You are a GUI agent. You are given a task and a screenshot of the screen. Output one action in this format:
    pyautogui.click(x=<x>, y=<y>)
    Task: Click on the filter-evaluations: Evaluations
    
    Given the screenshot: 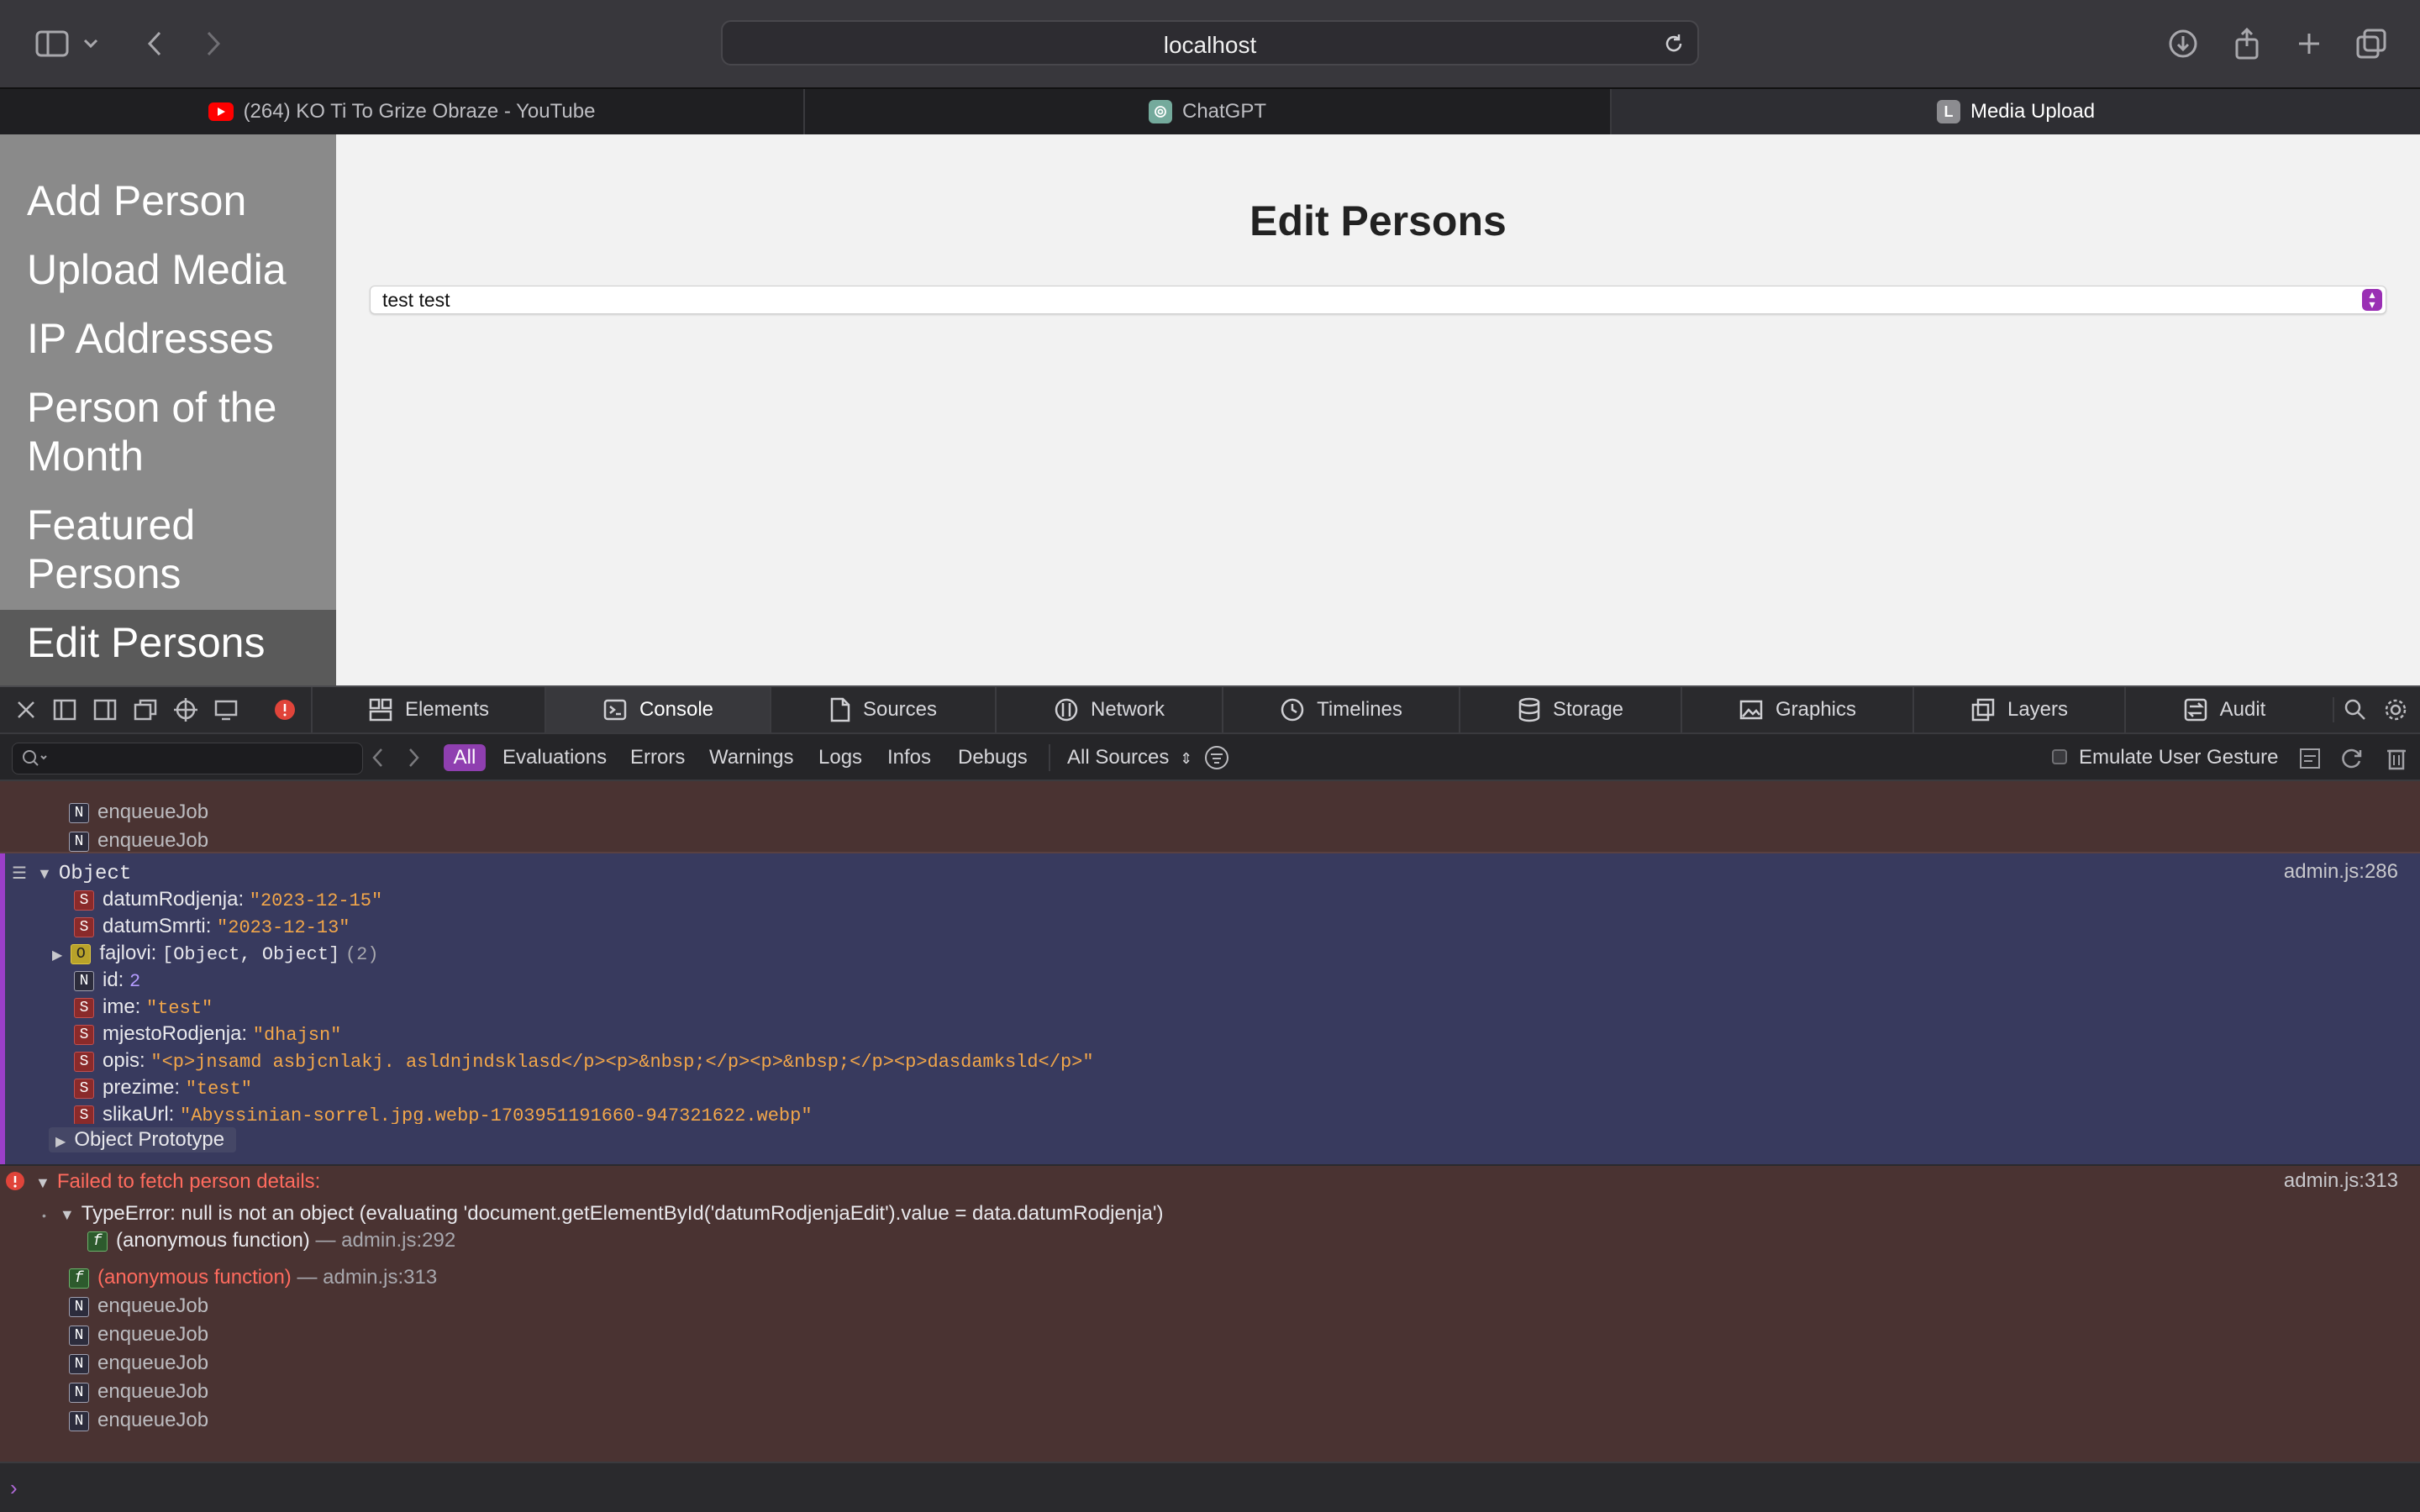 What is the action you would take?
    pyautogui.click(x=554, y=757)
    